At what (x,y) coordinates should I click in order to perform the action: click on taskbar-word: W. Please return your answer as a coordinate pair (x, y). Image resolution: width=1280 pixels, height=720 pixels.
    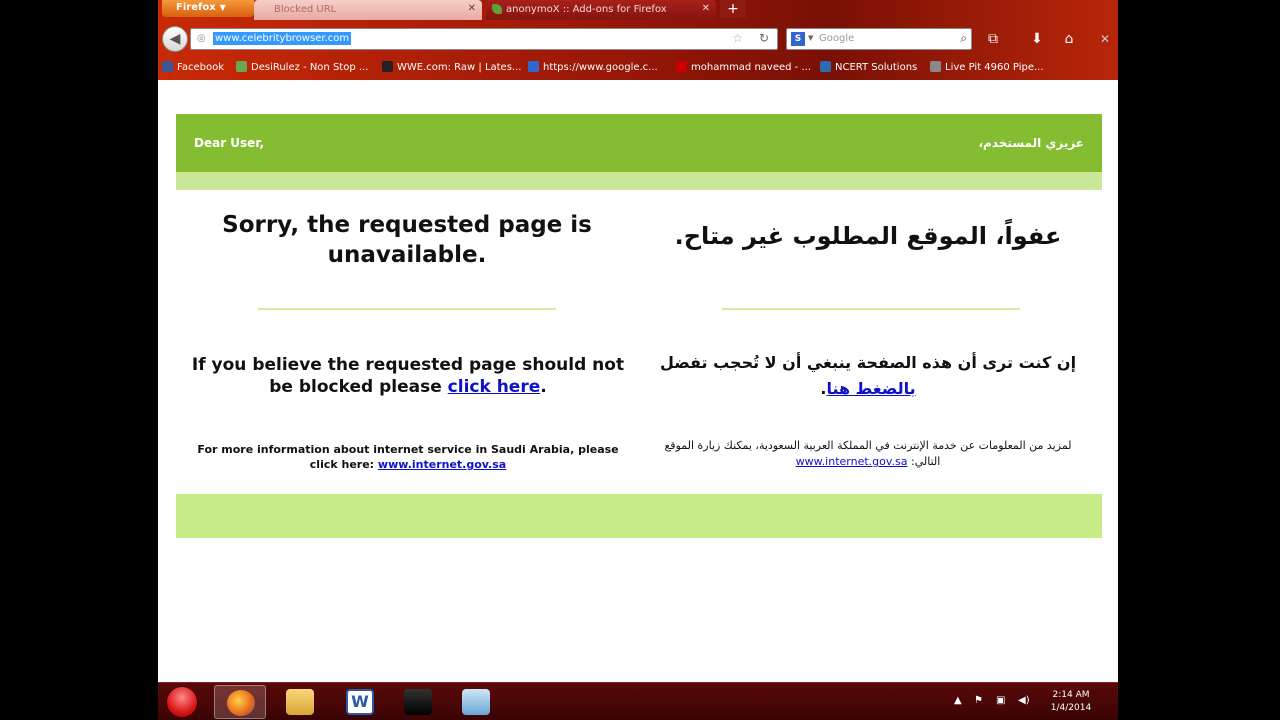
    Looking at the image, I should click on (360, 702).